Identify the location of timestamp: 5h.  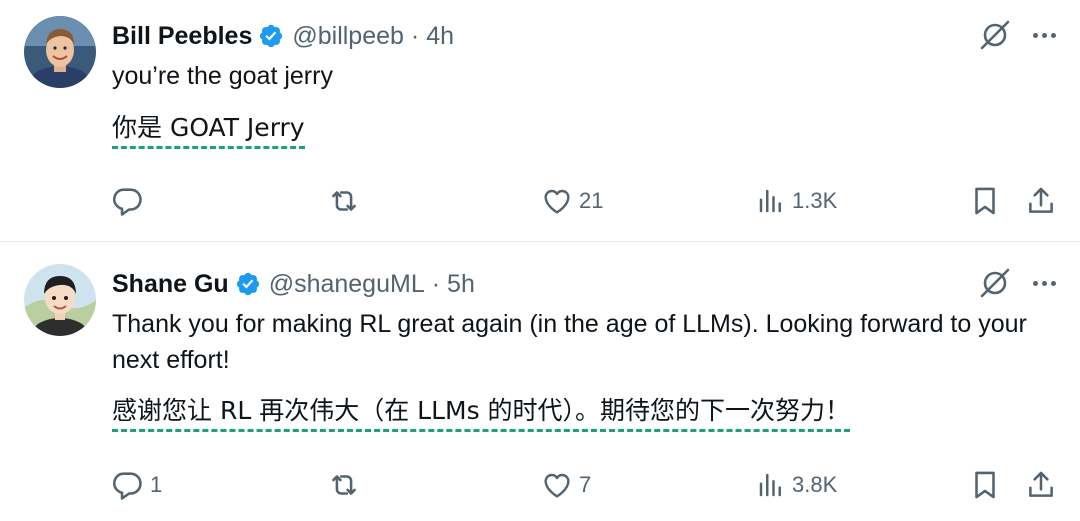
(461, 284).